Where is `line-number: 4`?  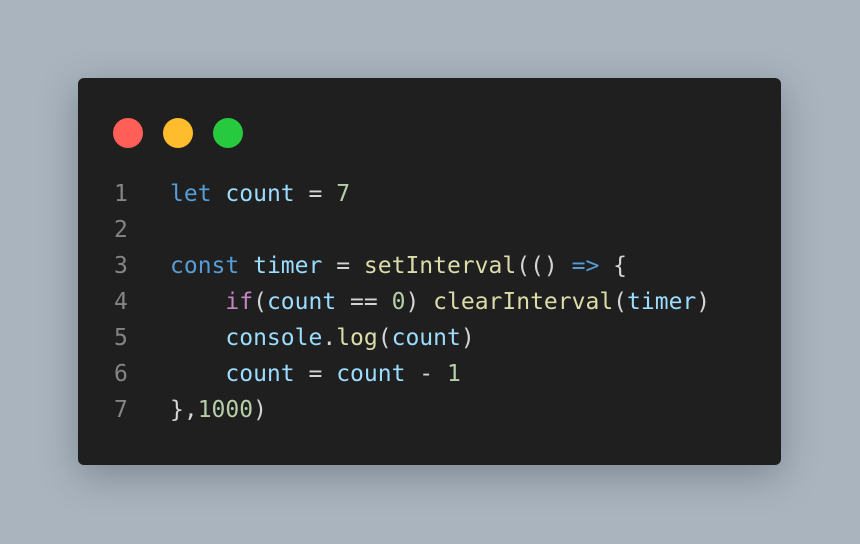 line-number: 4 is located at coordinates (121, 302).